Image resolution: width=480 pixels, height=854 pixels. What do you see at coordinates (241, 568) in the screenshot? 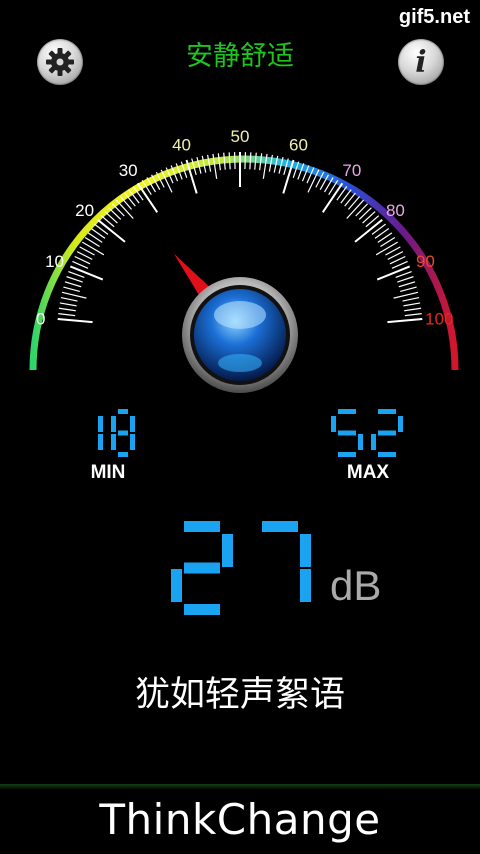
I see `current-value-display` at bounding box center [241, 568].